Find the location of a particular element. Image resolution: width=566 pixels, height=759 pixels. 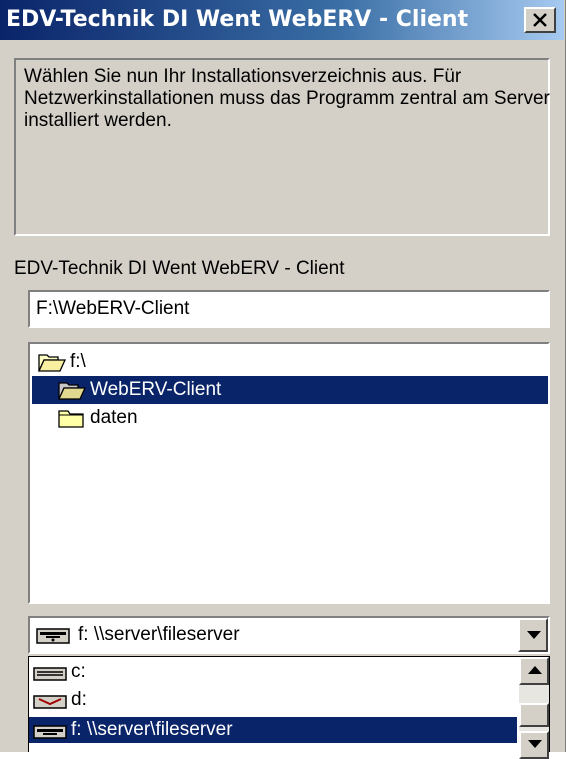

drive-option-label: f: \\server\fileserver is located at coordinates (152, 729).